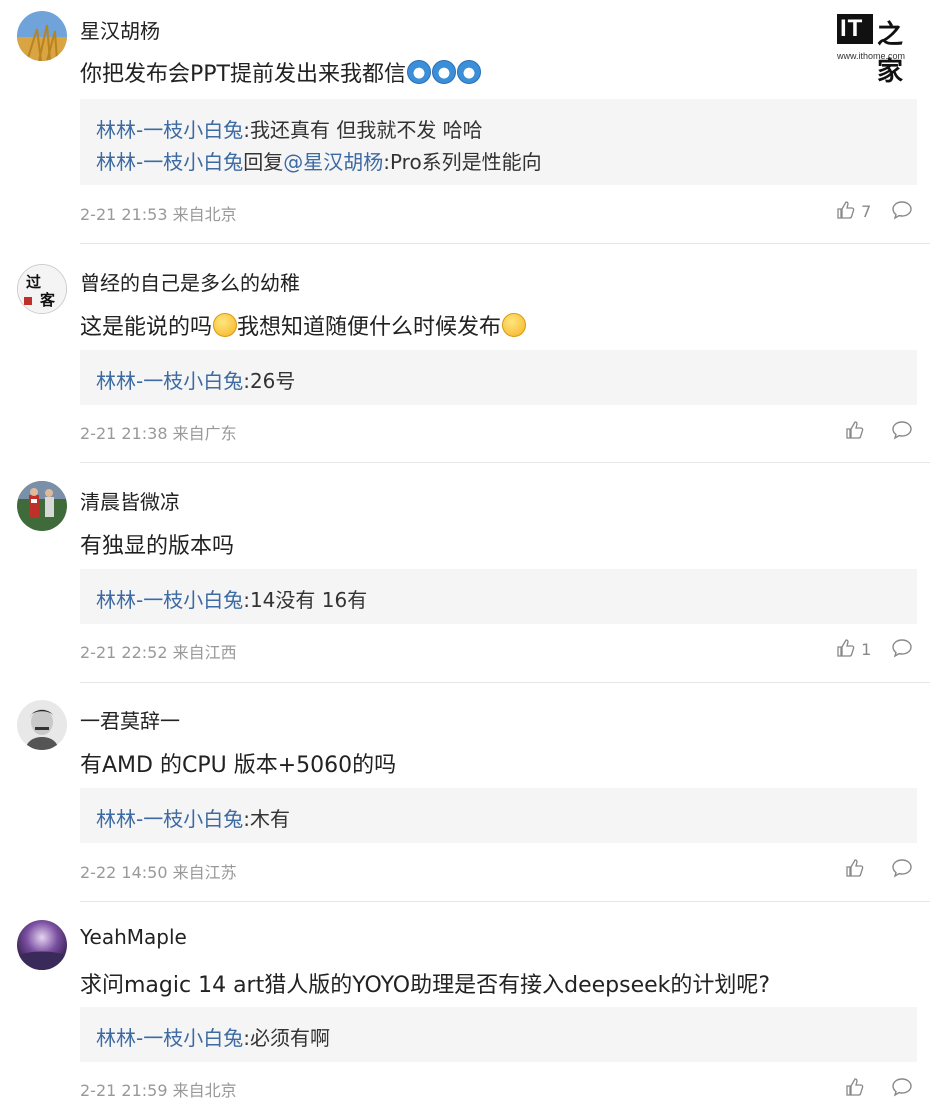 The width and height of the screenshot is (930, 1105). I want to click on like-button: 1, so click(853, 648).